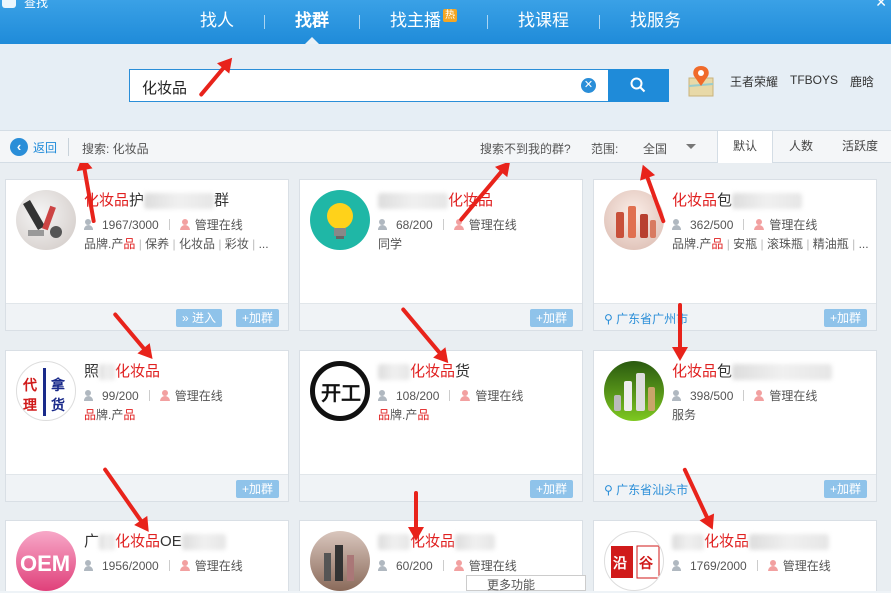  I want to click on hot-badge: 热, so click(450, 15).